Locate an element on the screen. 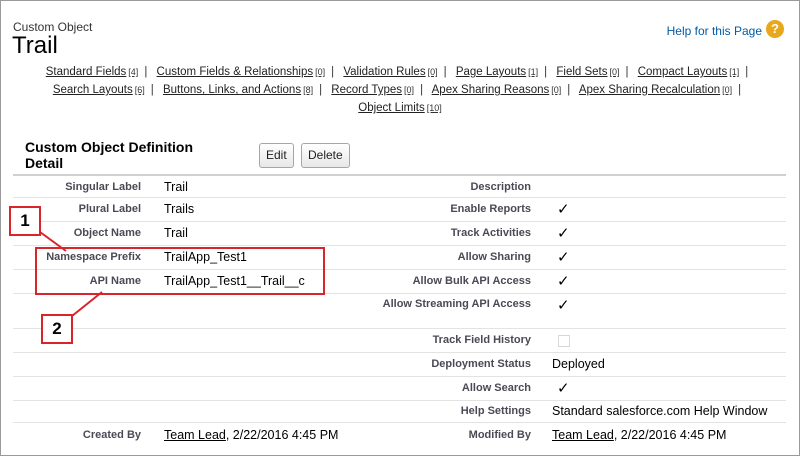 This screenshot has height=456, width=800. field-label: Allow Bulk API Access is located at coordinates (471, 281).